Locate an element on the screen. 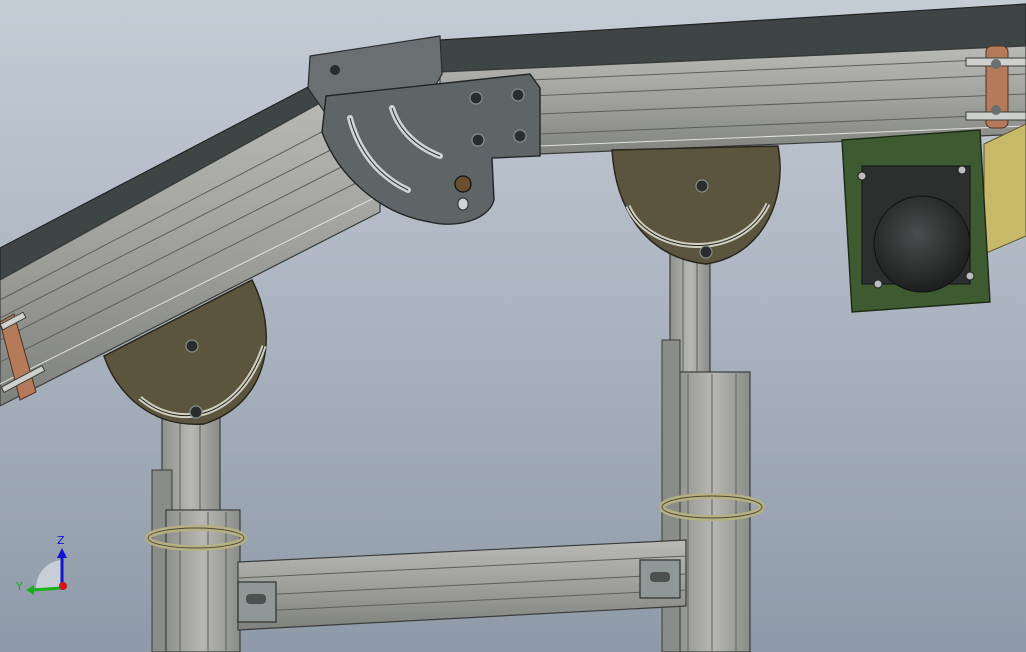  triad-y-axis is located at coordinates (47, 589).